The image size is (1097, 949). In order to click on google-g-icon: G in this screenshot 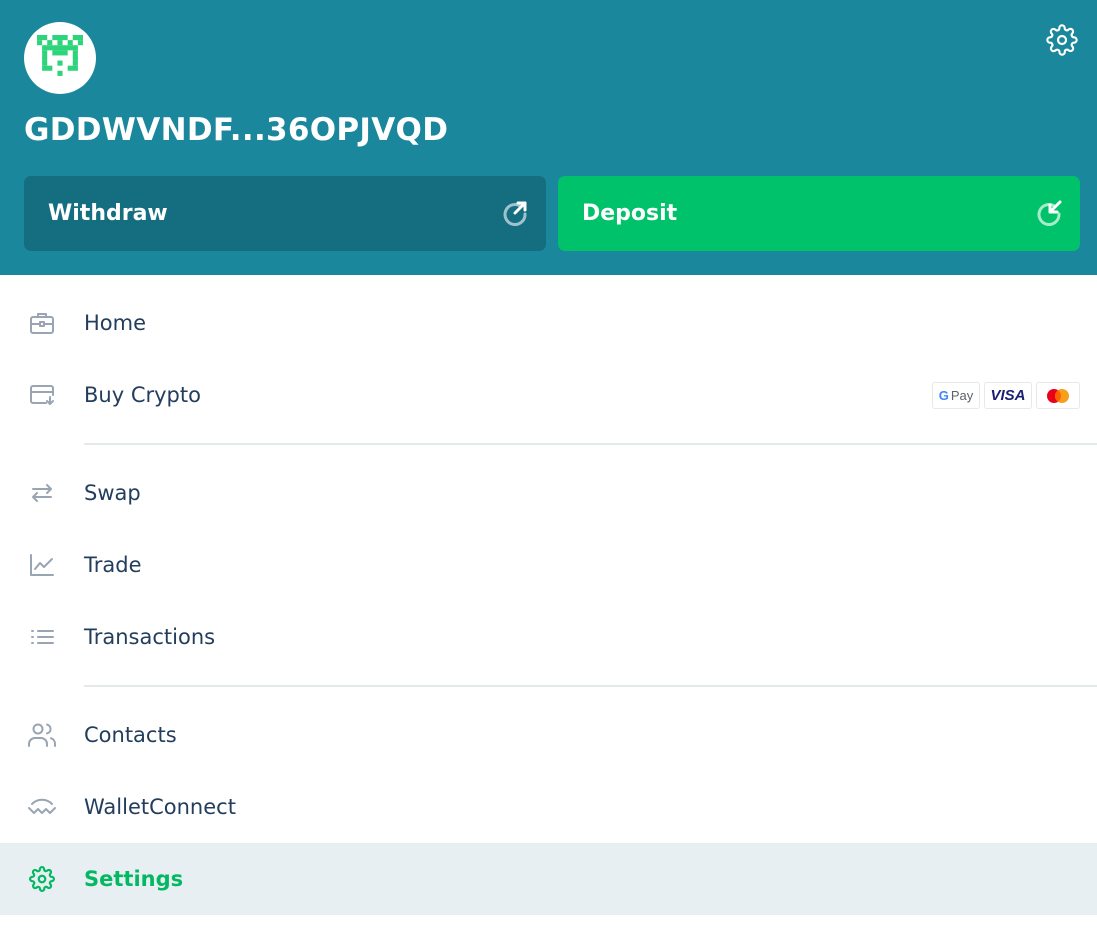, I will do `click(943, 395)`.